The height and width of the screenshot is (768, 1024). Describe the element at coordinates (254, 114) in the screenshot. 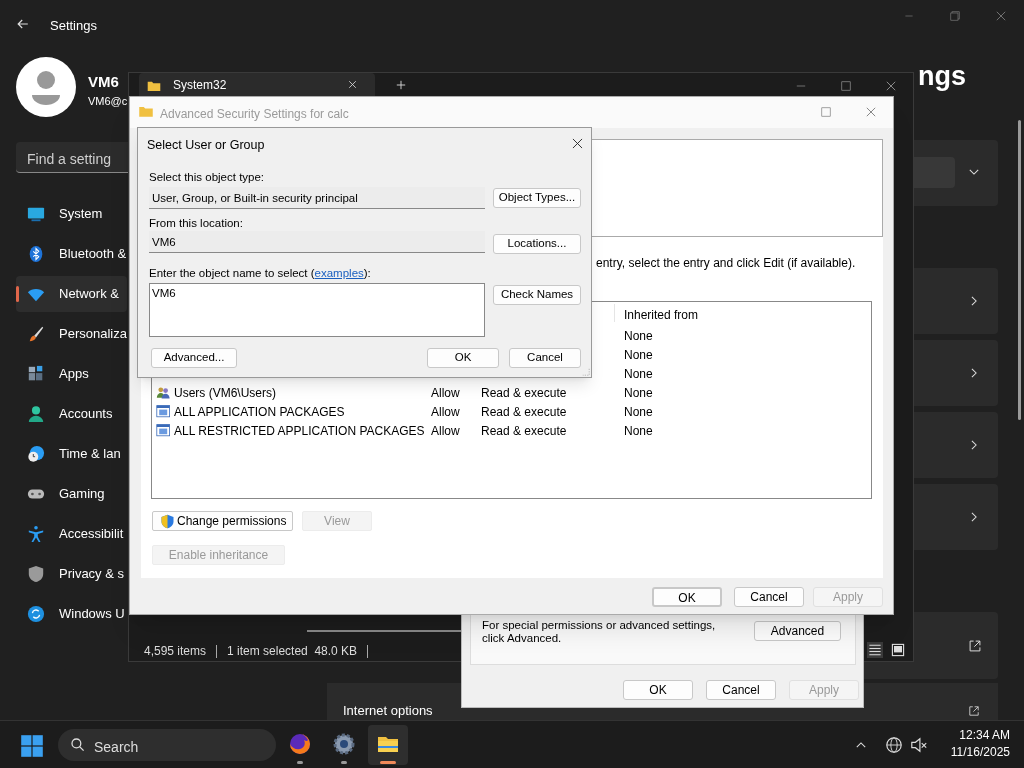

I see `window-title: Advanced Security Settings for calc` at that location.